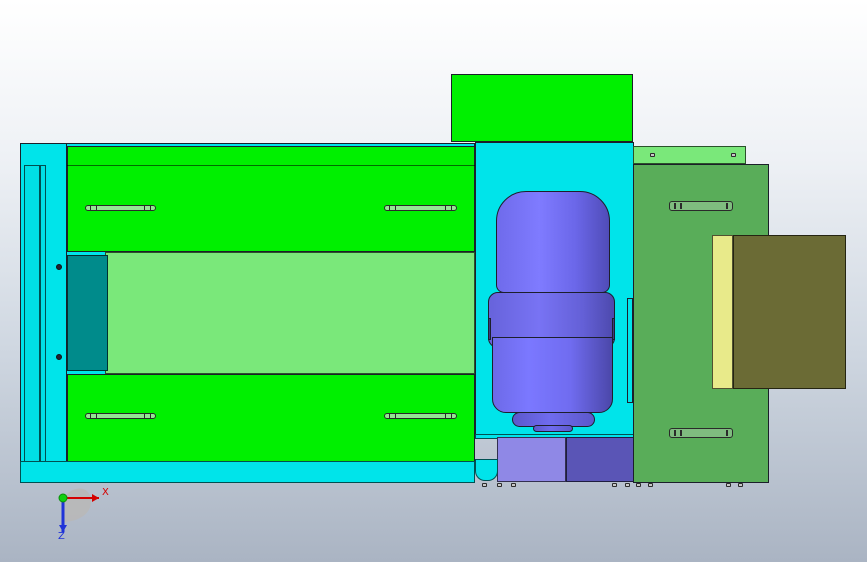 The width and height of the screenshot is (867, 562). Describe the element at coordinates (420, 416) in the screenshot. I see `lower-right-slot` at that location.